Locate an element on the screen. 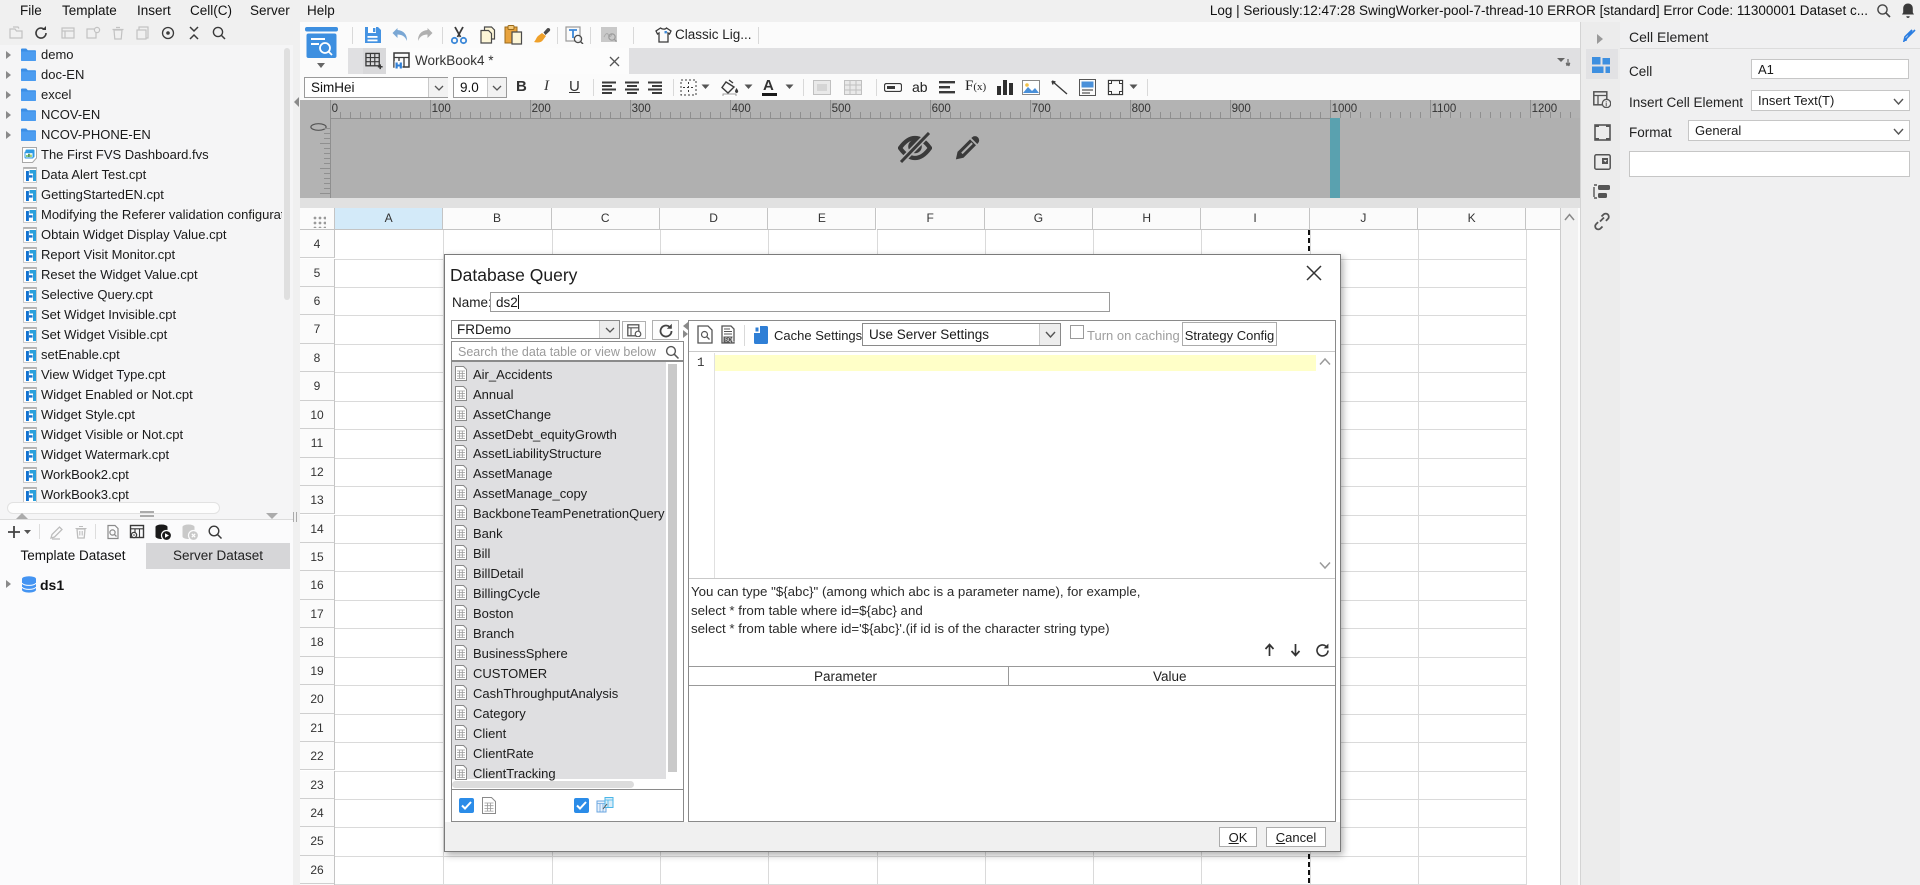 This screenshot has width=1920, height=885. svg-text: i is located at coordinates (1606, 104).